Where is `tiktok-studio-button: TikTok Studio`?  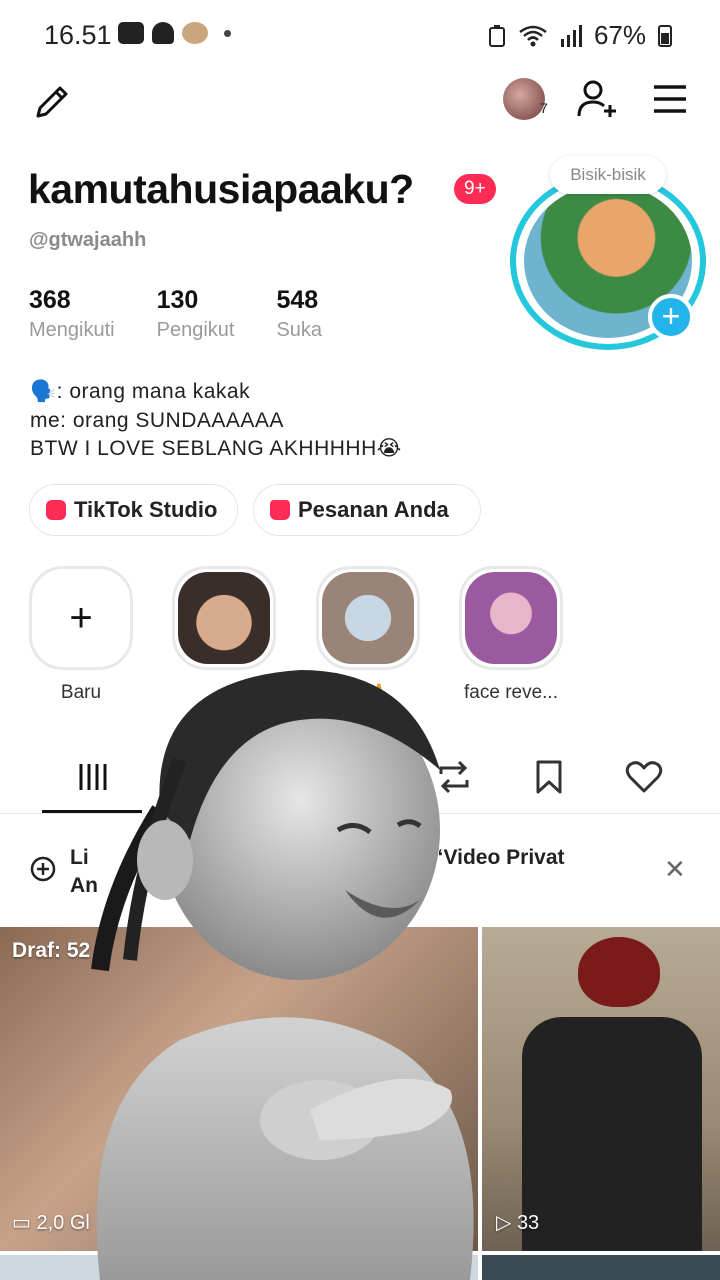
tiktok-studio-button: TikTok Studio is located at coordinates (133, 510).